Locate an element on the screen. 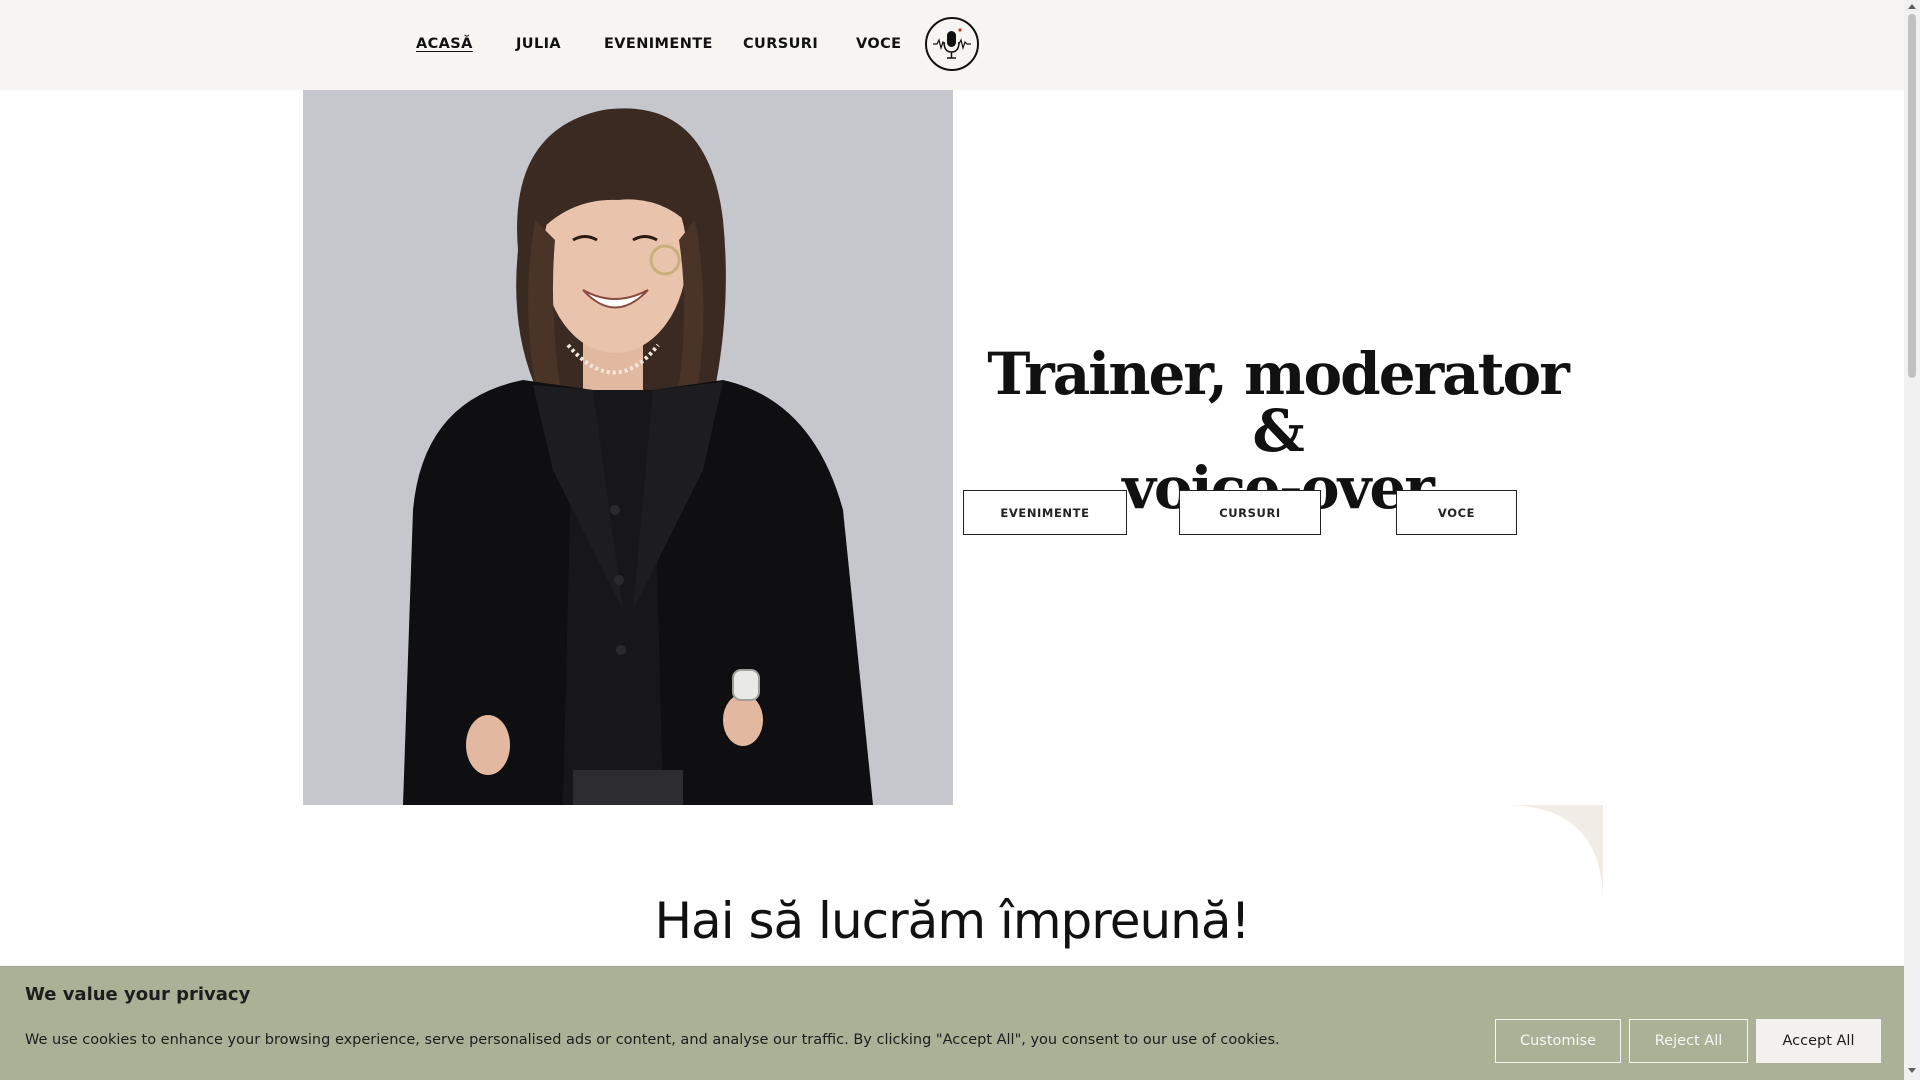 This screenshot has height=1080, width=1920. cookie-title: We value your privacy is located at coordinates (138, 994).